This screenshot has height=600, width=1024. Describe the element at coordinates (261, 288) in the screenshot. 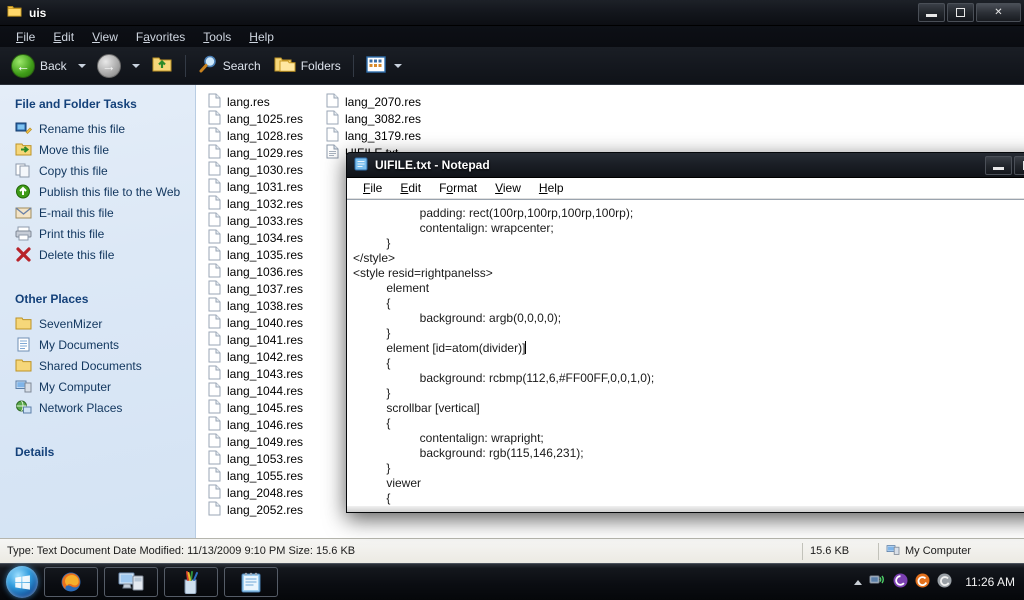

I see `file-list-item: lang_1037.res` at that location.